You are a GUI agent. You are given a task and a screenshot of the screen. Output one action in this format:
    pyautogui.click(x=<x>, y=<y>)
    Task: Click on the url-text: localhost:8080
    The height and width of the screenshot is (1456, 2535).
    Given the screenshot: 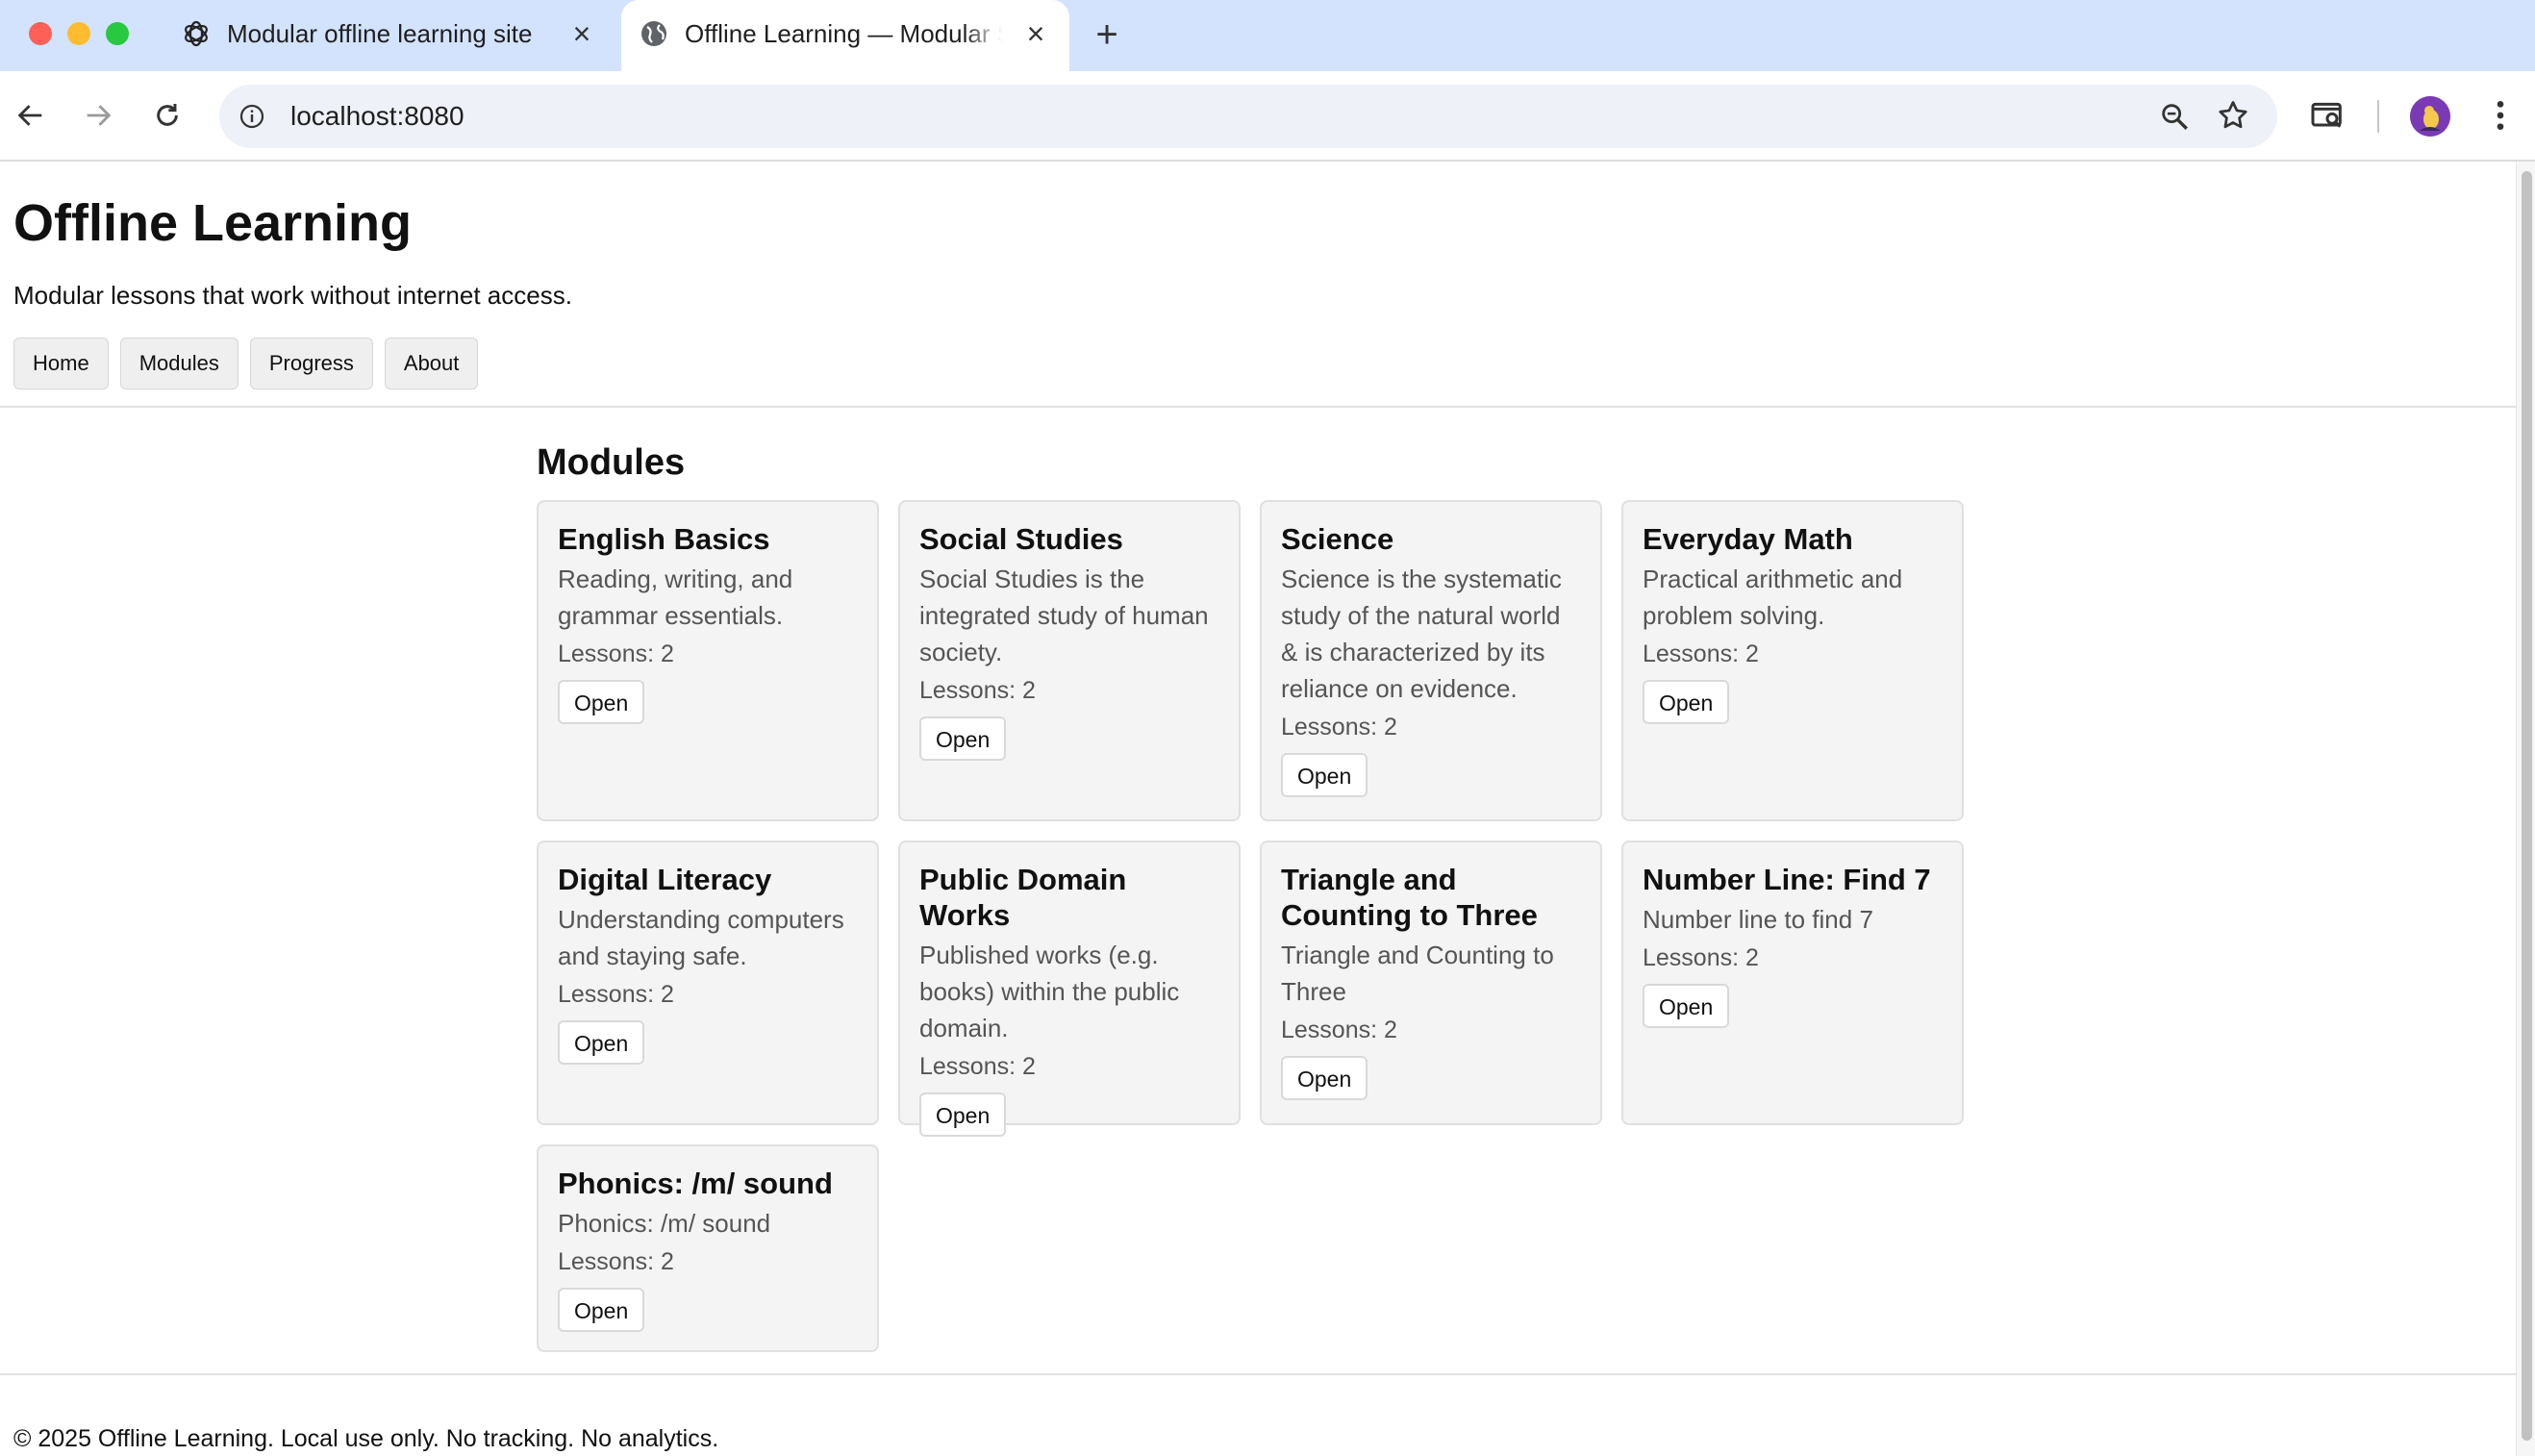 What is the action you would take?
    pyautogui.click(x=377, y=117)
    